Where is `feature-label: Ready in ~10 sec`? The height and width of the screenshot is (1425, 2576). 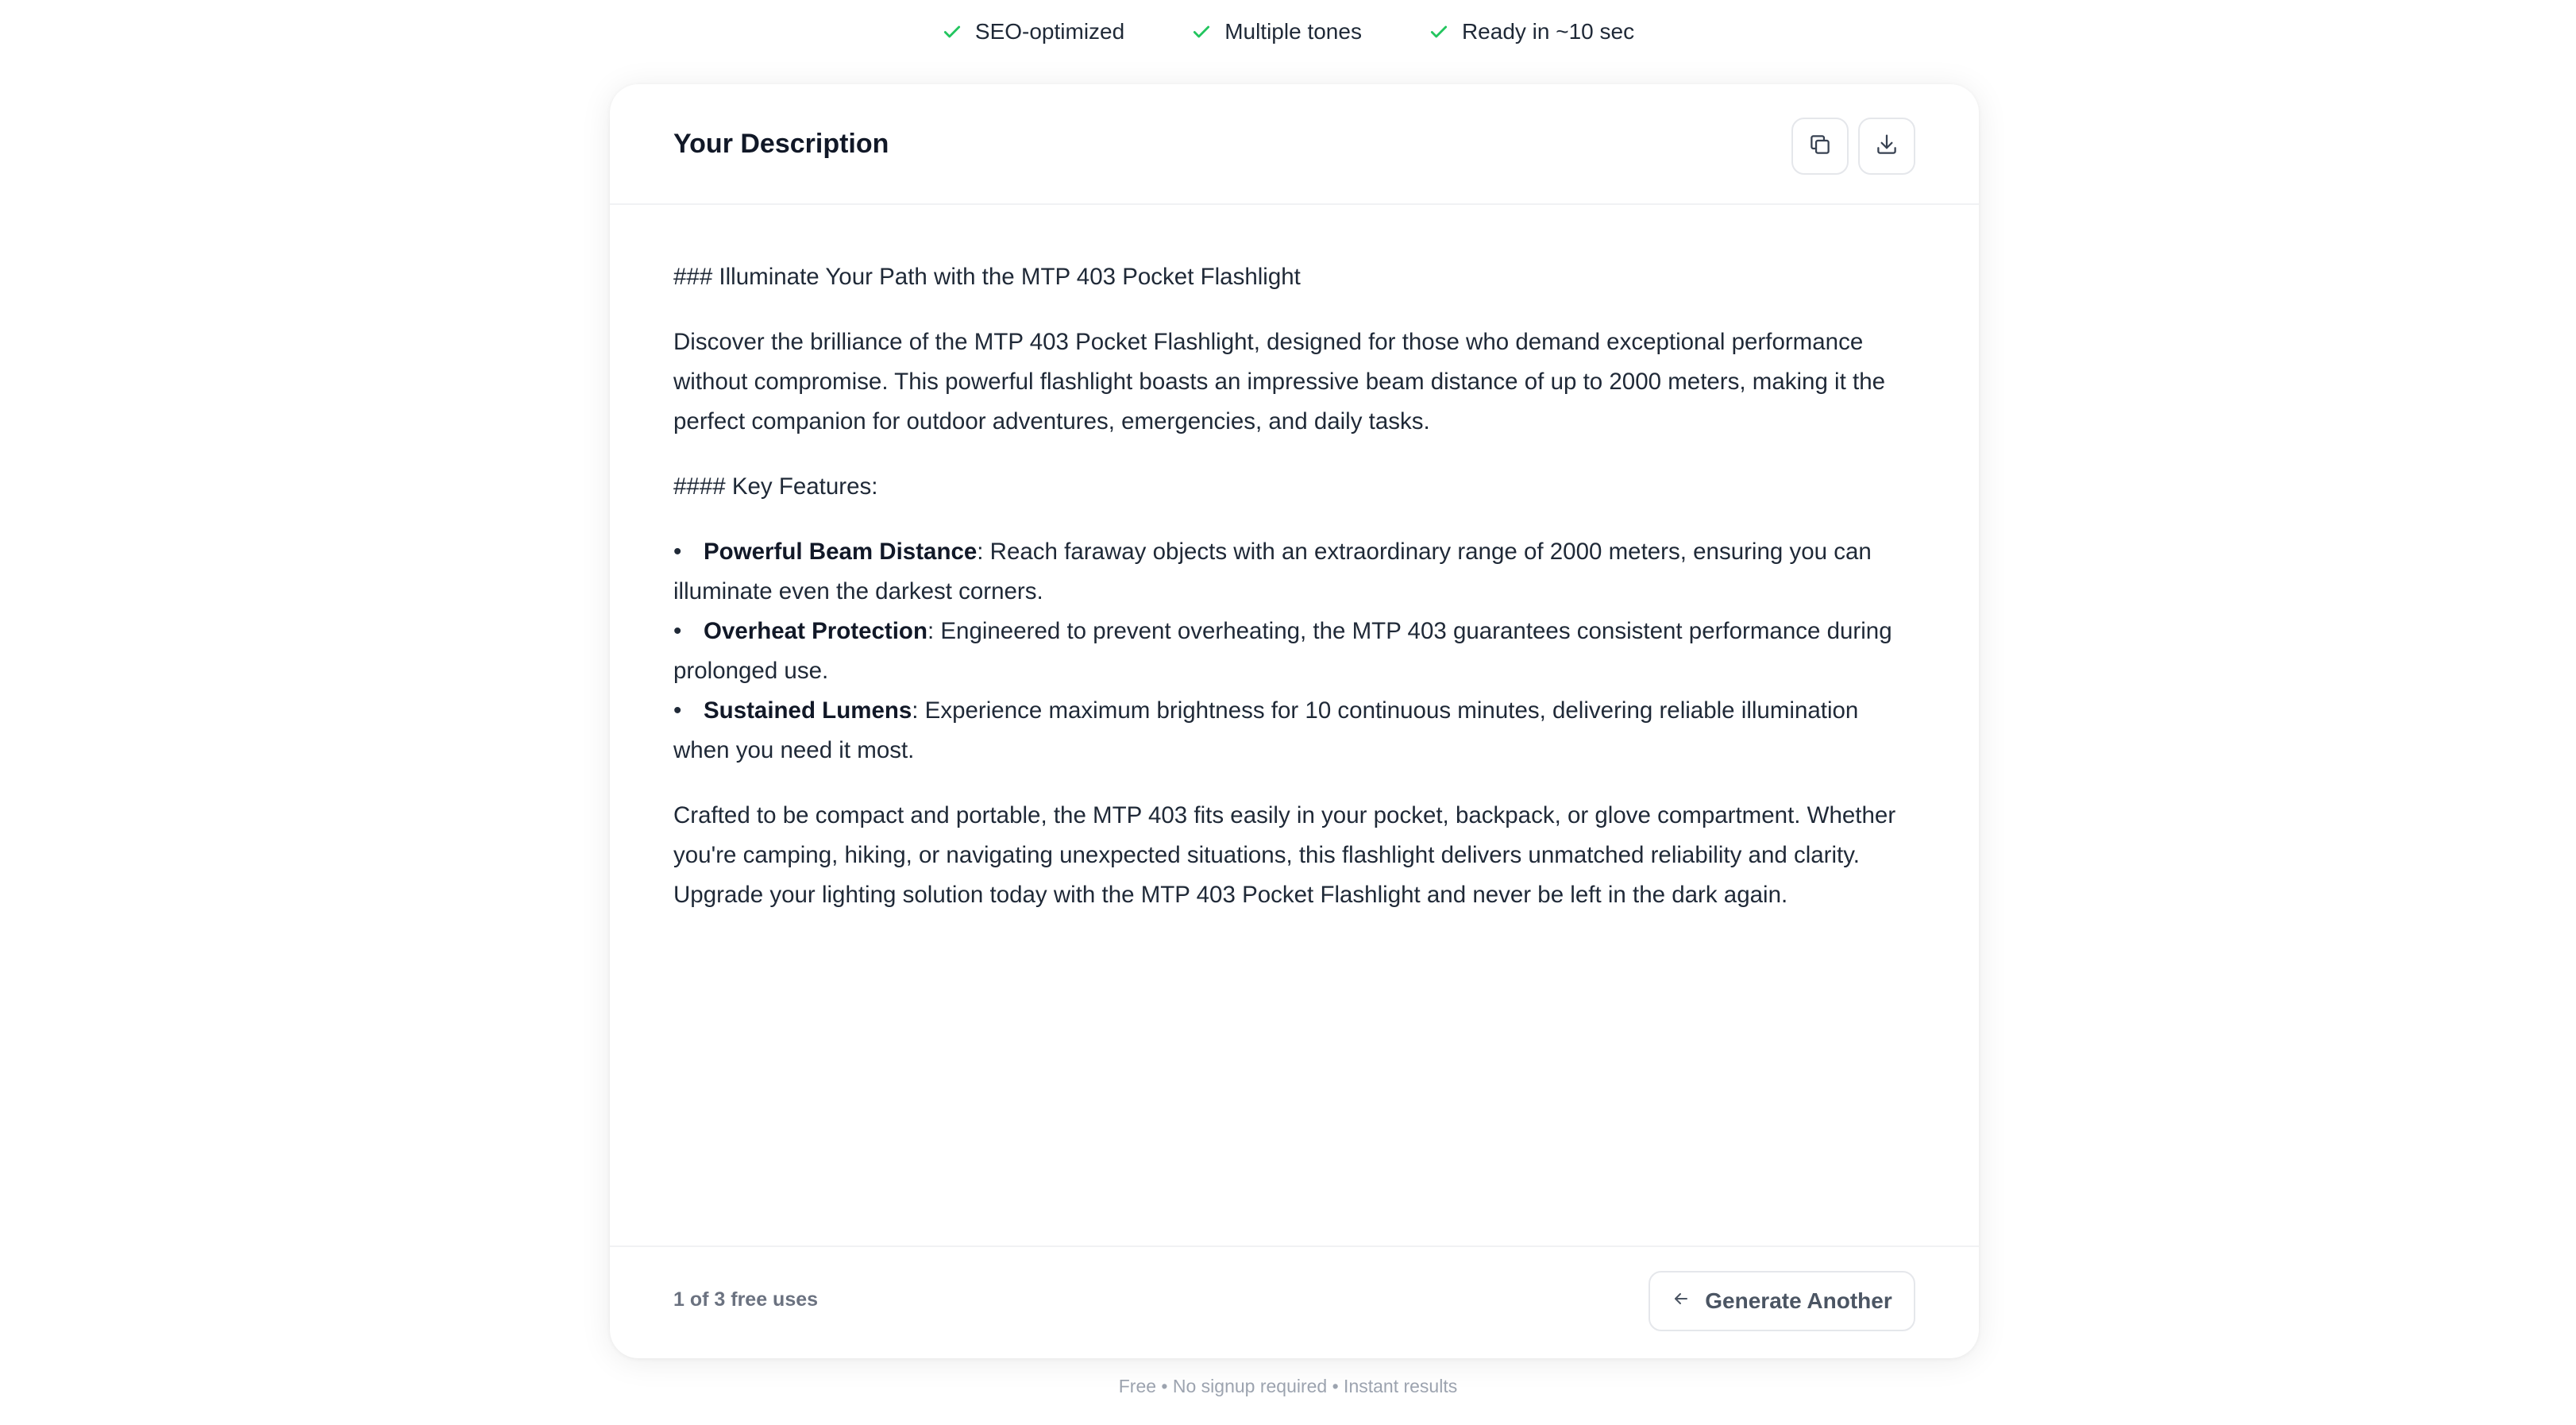
feature-label: Ready in ~10 sec is located at coordinates (1548, 32).